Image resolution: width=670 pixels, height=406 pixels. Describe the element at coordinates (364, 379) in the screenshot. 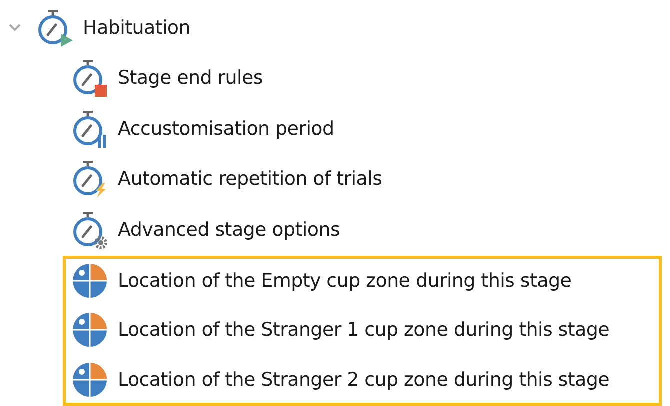

I see `tree-item: Location of the Stranger 2 cup zone during this stage` at that location.